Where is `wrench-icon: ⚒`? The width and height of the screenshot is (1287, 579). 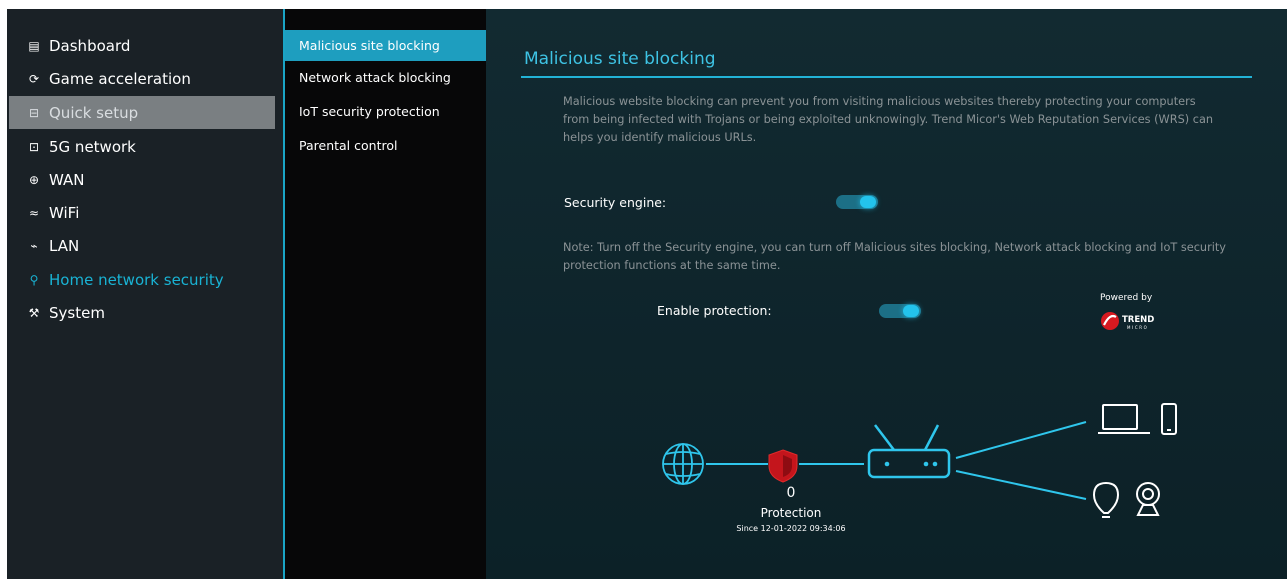 wrench-icon: ⚒ is located at coordinates (34, 312).